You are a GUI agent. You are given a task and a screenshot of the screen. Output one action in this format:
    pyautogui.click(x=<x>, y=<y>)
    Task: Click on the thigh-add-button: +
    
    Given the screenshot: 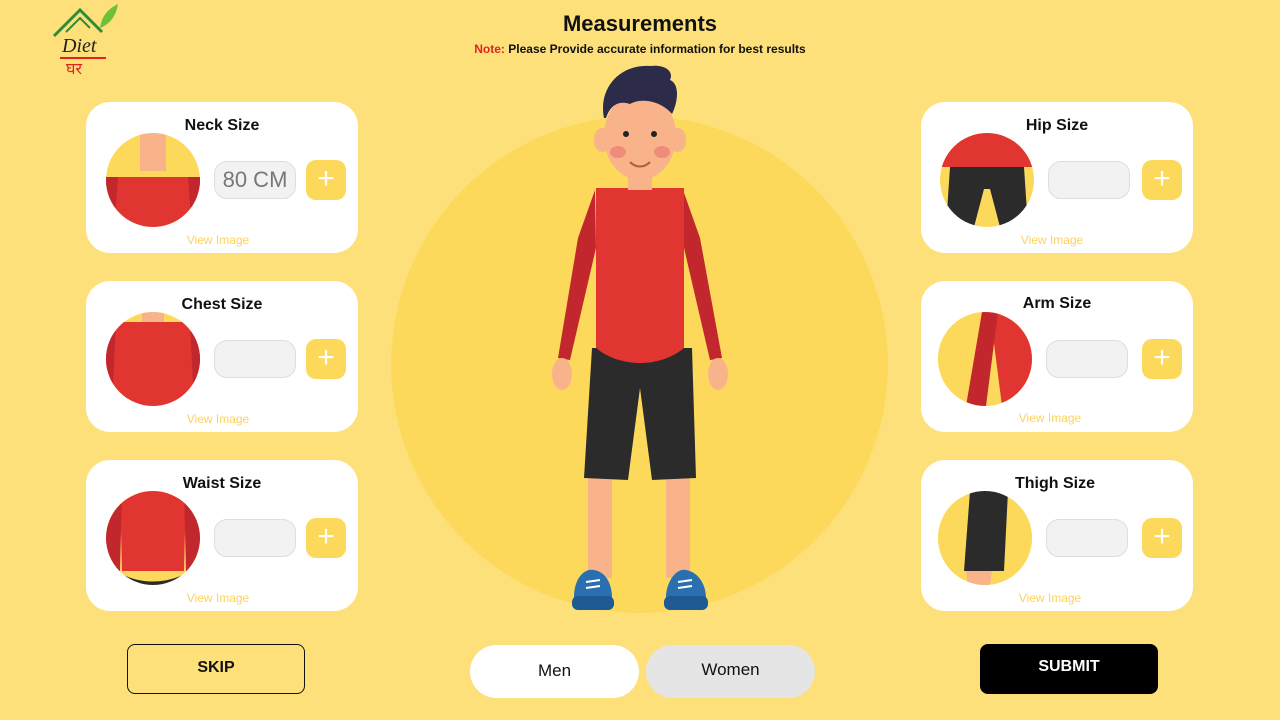 What is the action you would take?
    pyautogui.click(x=1162, y=538)
    